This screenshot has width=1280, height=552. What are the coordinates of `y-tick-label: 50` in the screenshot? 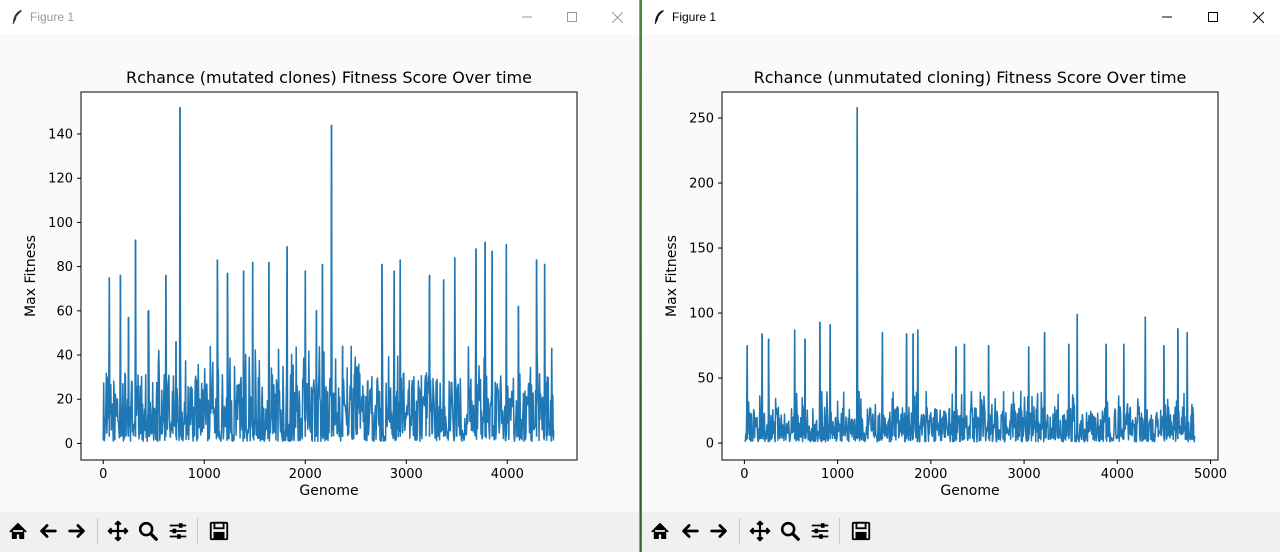 It's located at (705, 379).